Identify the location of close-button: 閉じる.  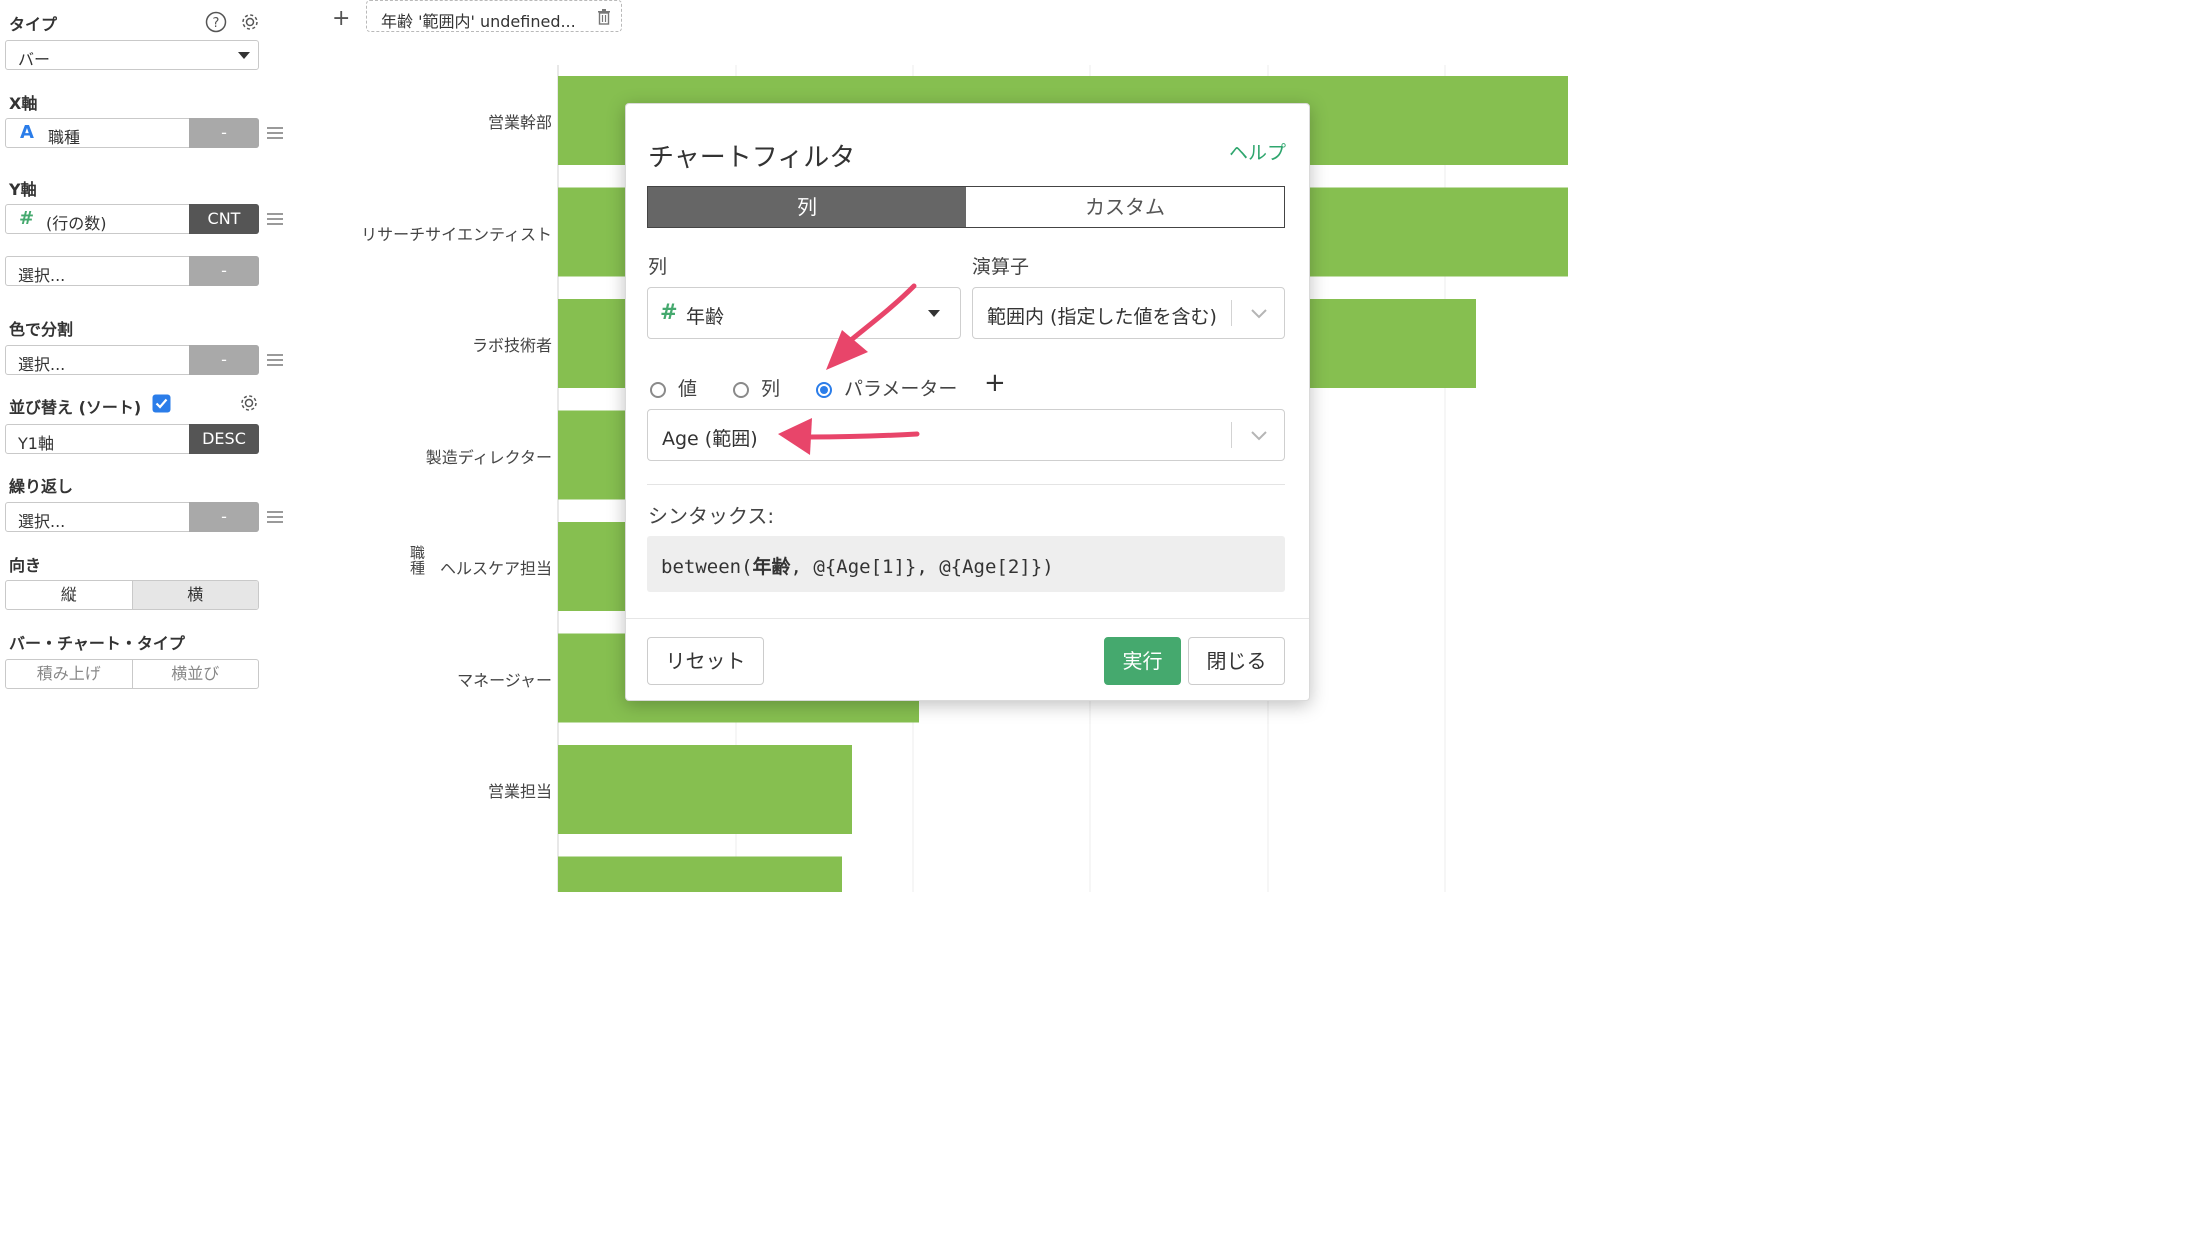
(1236, 661).